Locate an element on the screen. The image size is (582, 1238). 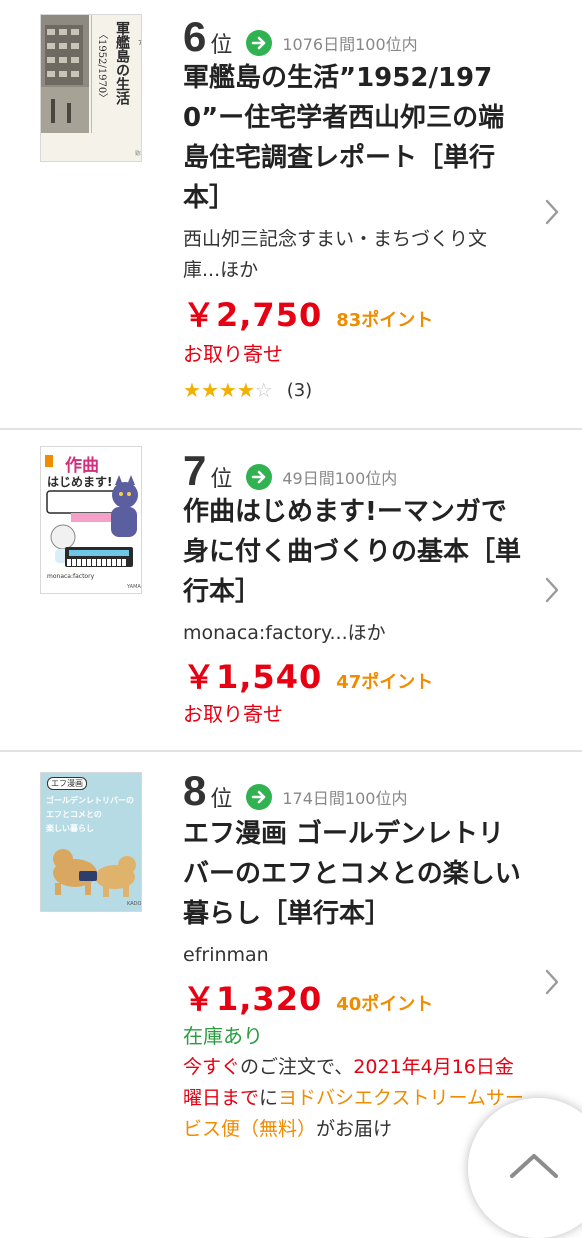
rating-stars: ★ ★ ★ ★ ☆ (3) is located at coordinates (247, 390).